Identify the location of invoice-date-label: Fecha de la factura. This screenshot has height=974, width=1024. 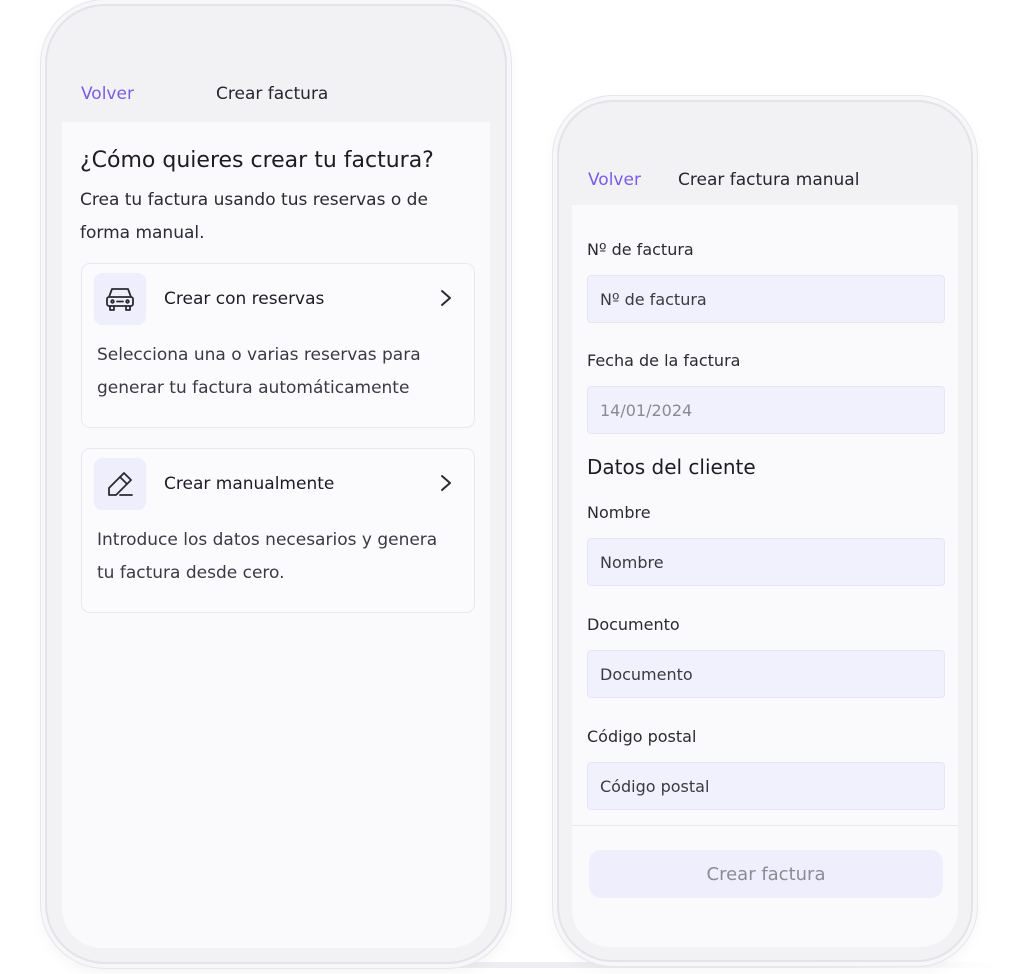
(664, 360).